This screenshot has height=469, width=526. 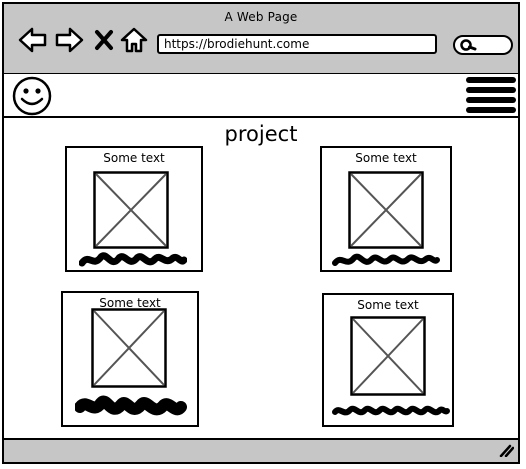 I want to click on address-bar: https://brodiehunt.come, so click(x=297, y=44).